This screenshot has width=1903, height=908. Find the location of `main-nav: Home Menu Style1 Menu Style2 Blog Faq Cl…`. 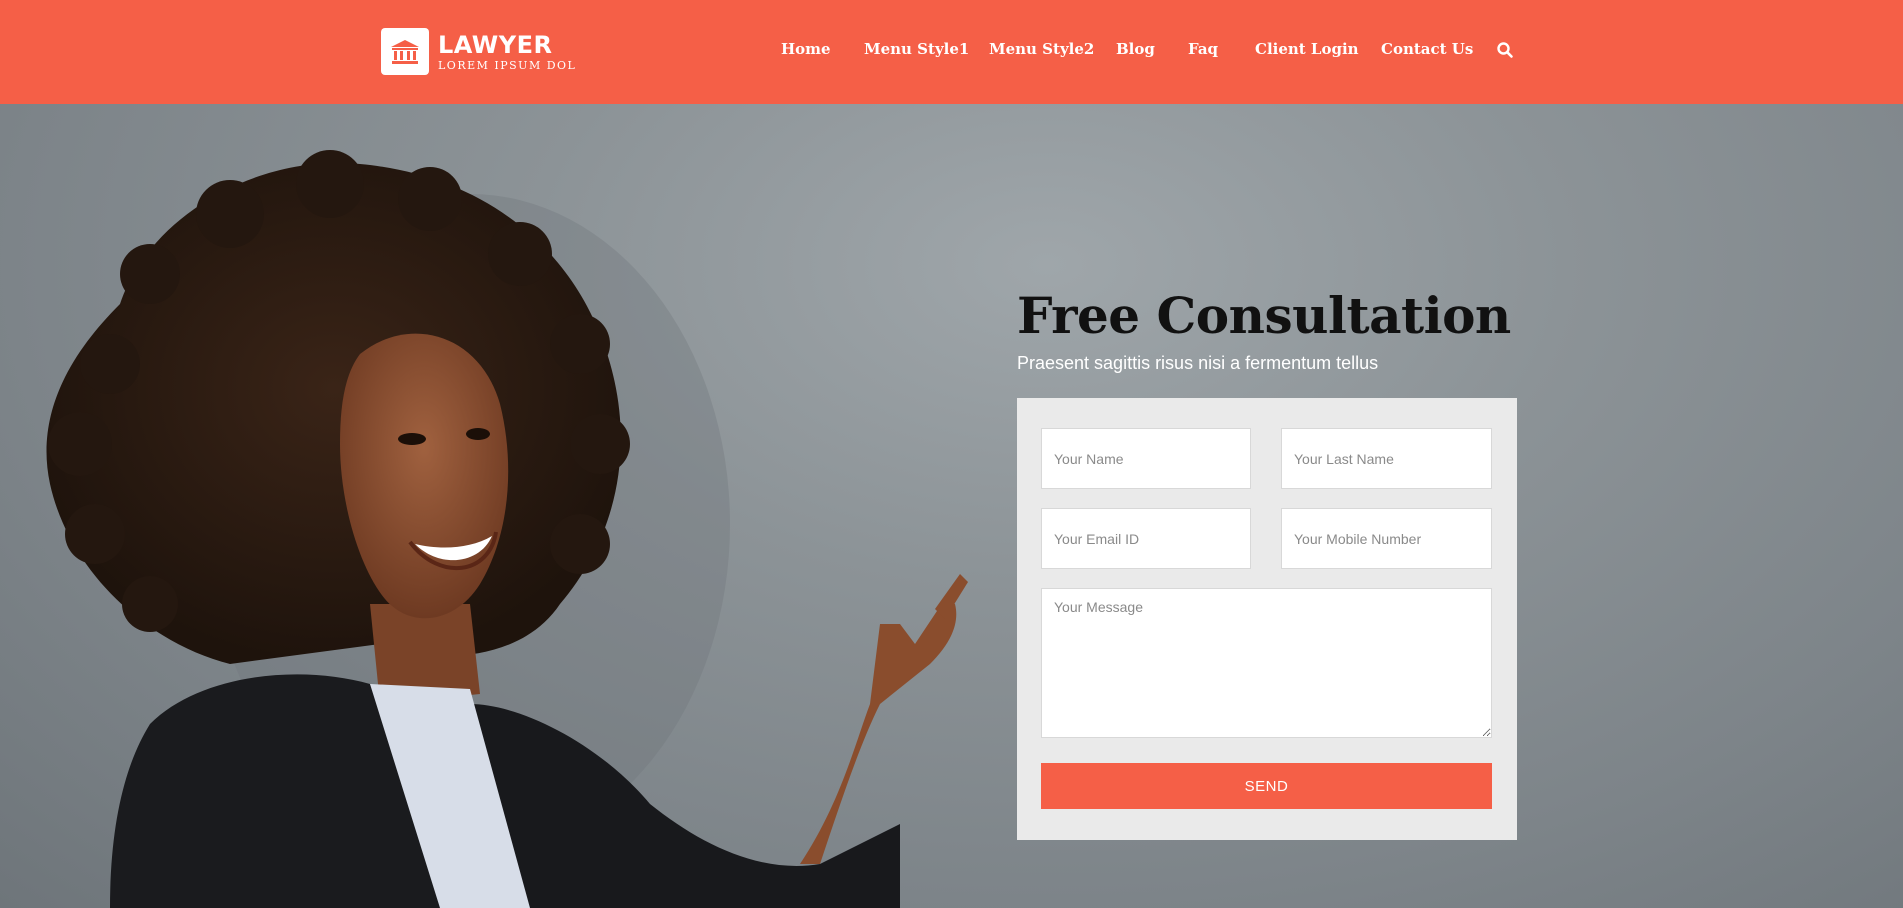

main-nav: Home Menu Style1 Menu Style2 Blog Faq Cl… is located at coordinates (951, 50).